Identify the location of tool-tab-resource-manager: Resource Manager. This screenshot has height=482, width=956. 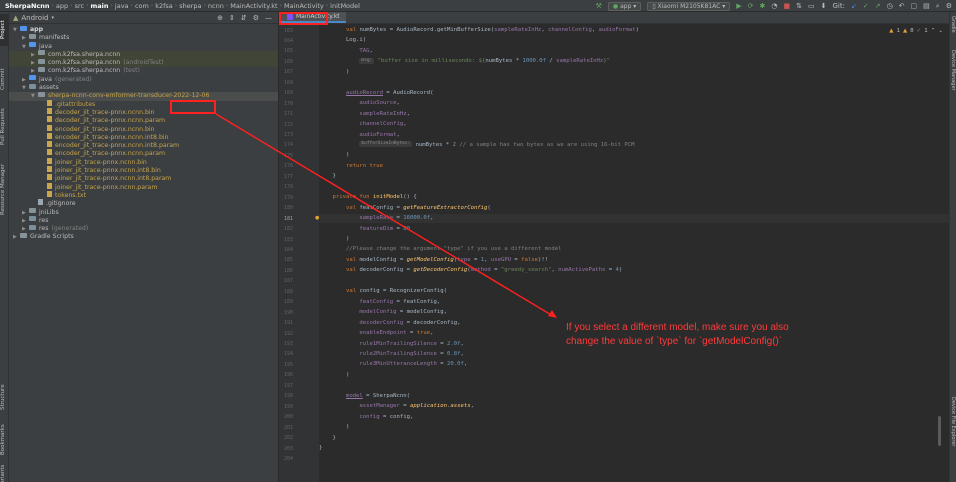
(4, 189).